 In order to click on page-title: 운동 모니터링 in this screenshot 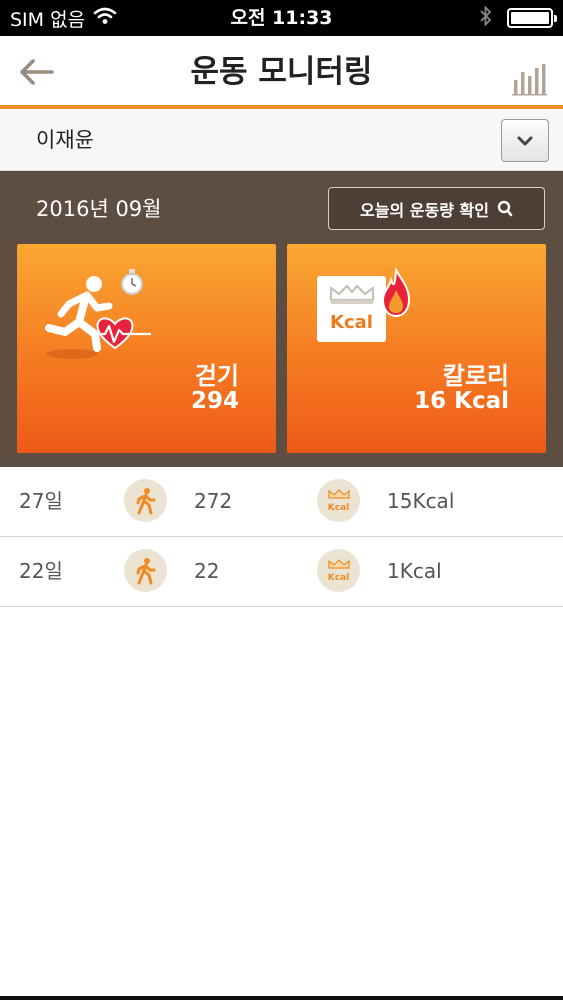, I will do `click(281, 72)`.